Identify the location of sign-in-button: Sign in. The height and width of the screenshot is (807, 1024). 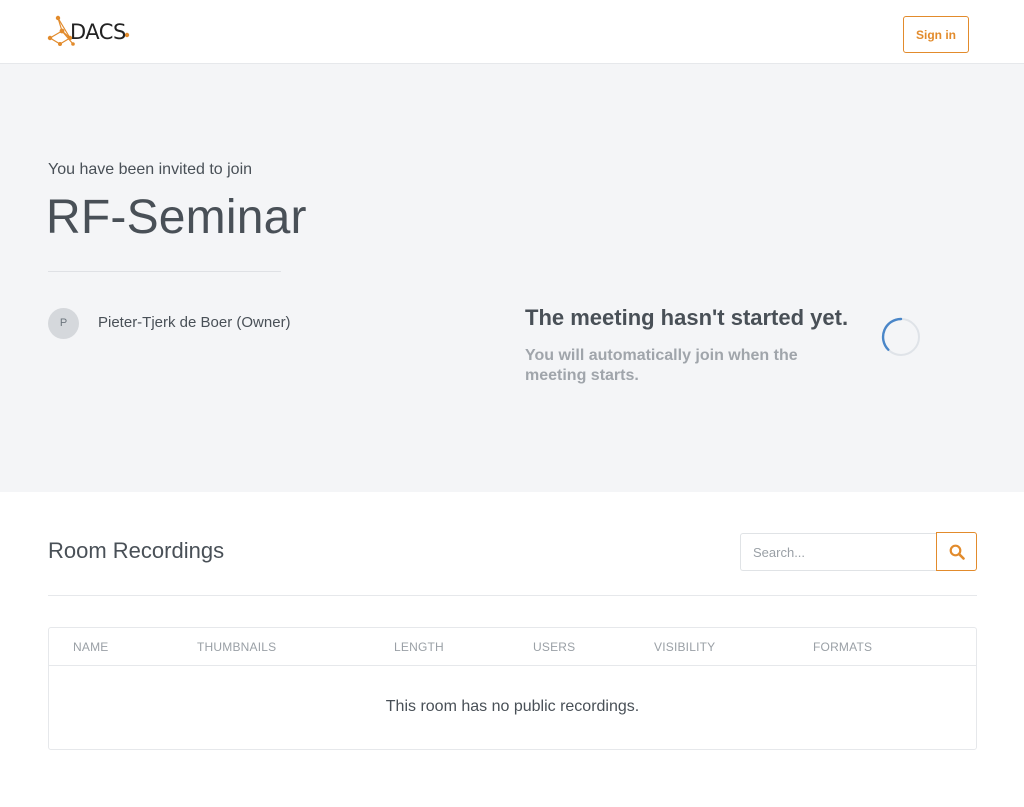
(936, 34).